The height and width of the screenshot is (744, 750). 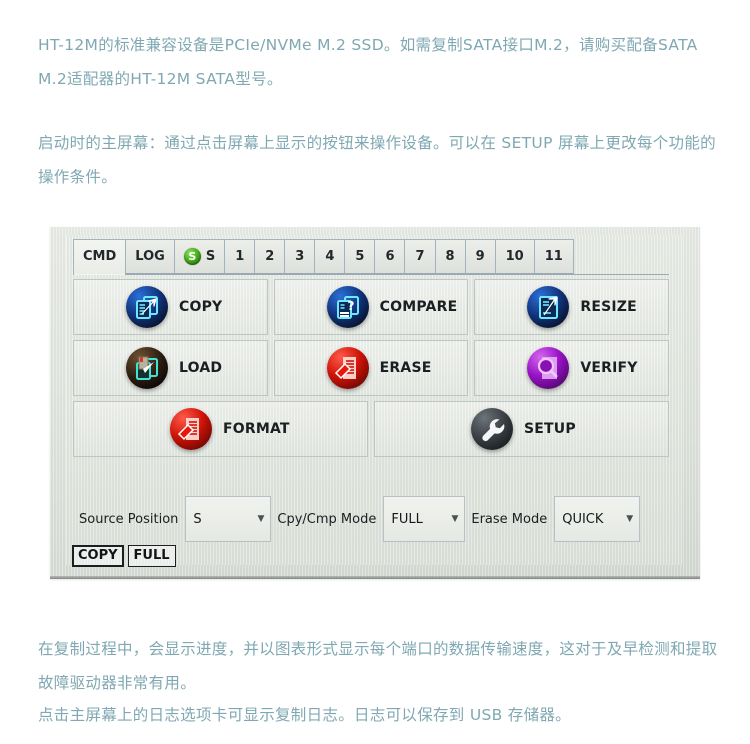 I want to click on setup-button: SETUP, so click(x=521, y=429).